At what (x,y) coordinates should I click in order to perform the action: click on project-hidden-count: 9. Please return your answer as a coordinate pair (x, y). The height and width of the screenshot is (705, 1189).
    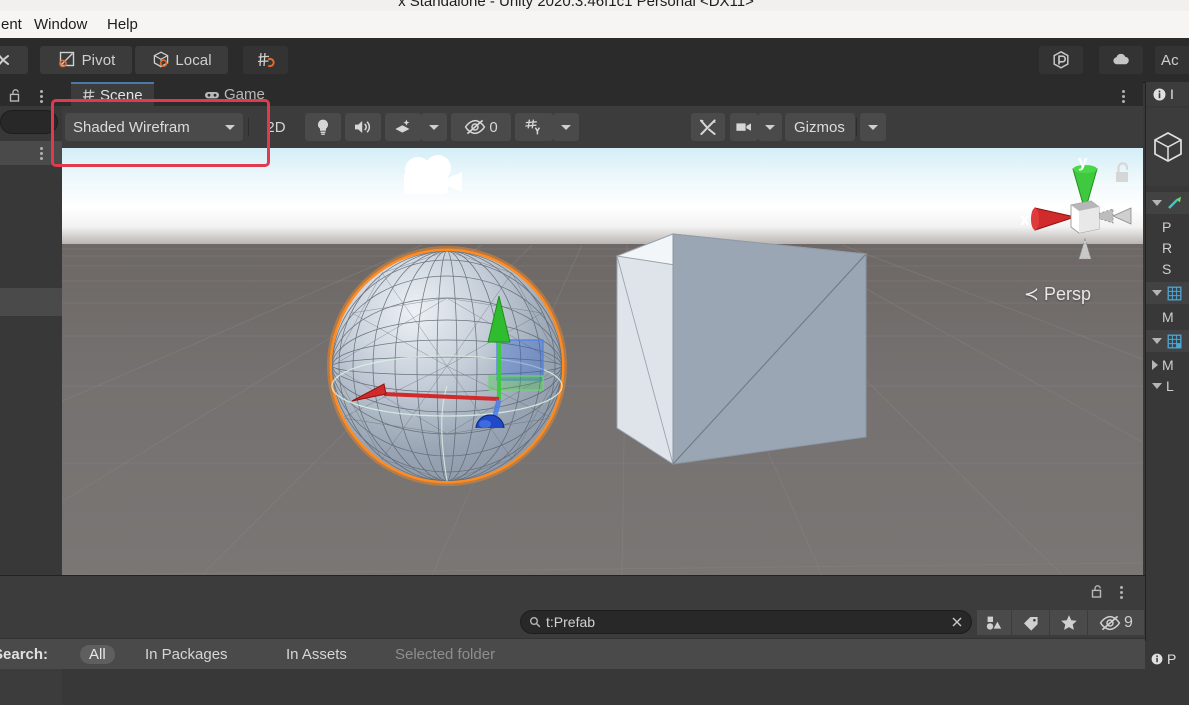
    Looking at the image, I should click on (1128, 622).